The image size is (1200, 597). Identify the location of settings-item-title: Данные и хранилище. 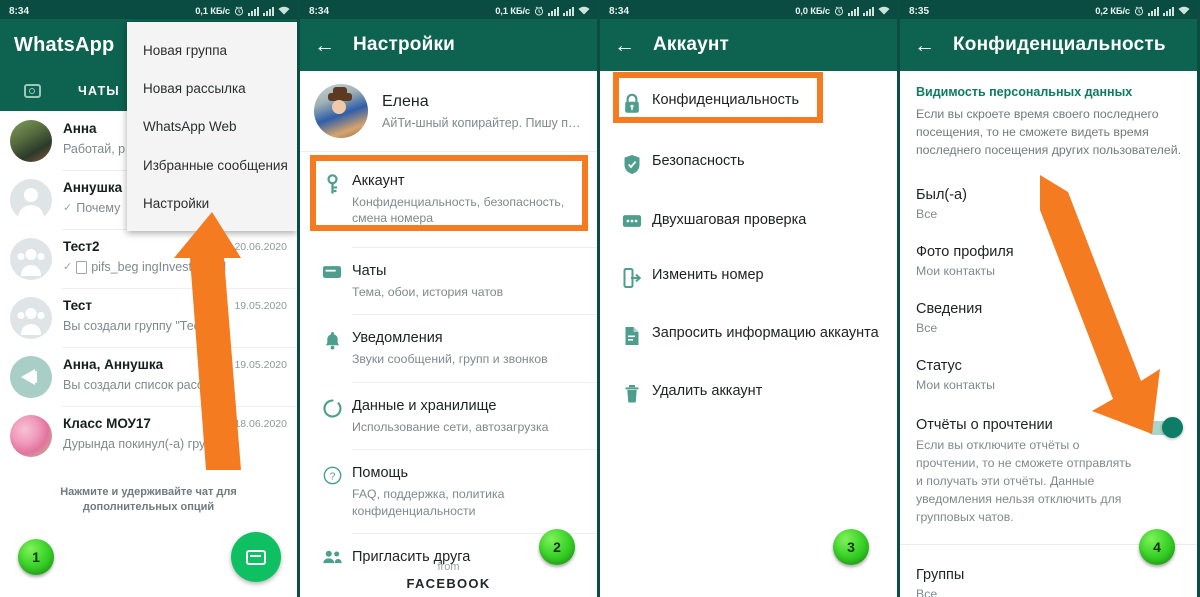
(424, 405).